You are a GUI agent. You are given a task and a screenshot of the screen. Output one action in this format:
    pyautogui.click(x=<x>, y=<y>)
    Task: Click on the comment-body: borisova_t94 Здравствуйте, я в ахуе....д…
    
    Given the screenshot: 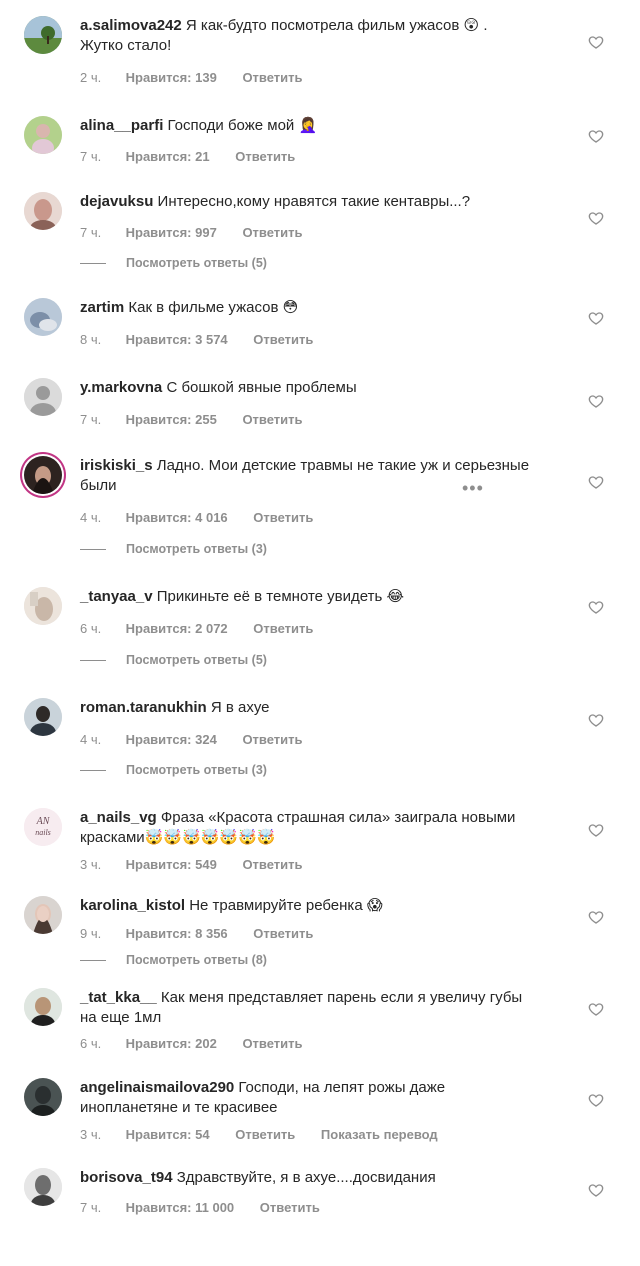 What is the action you would take?
    pyautogui.click(x=305, y=1178)
    